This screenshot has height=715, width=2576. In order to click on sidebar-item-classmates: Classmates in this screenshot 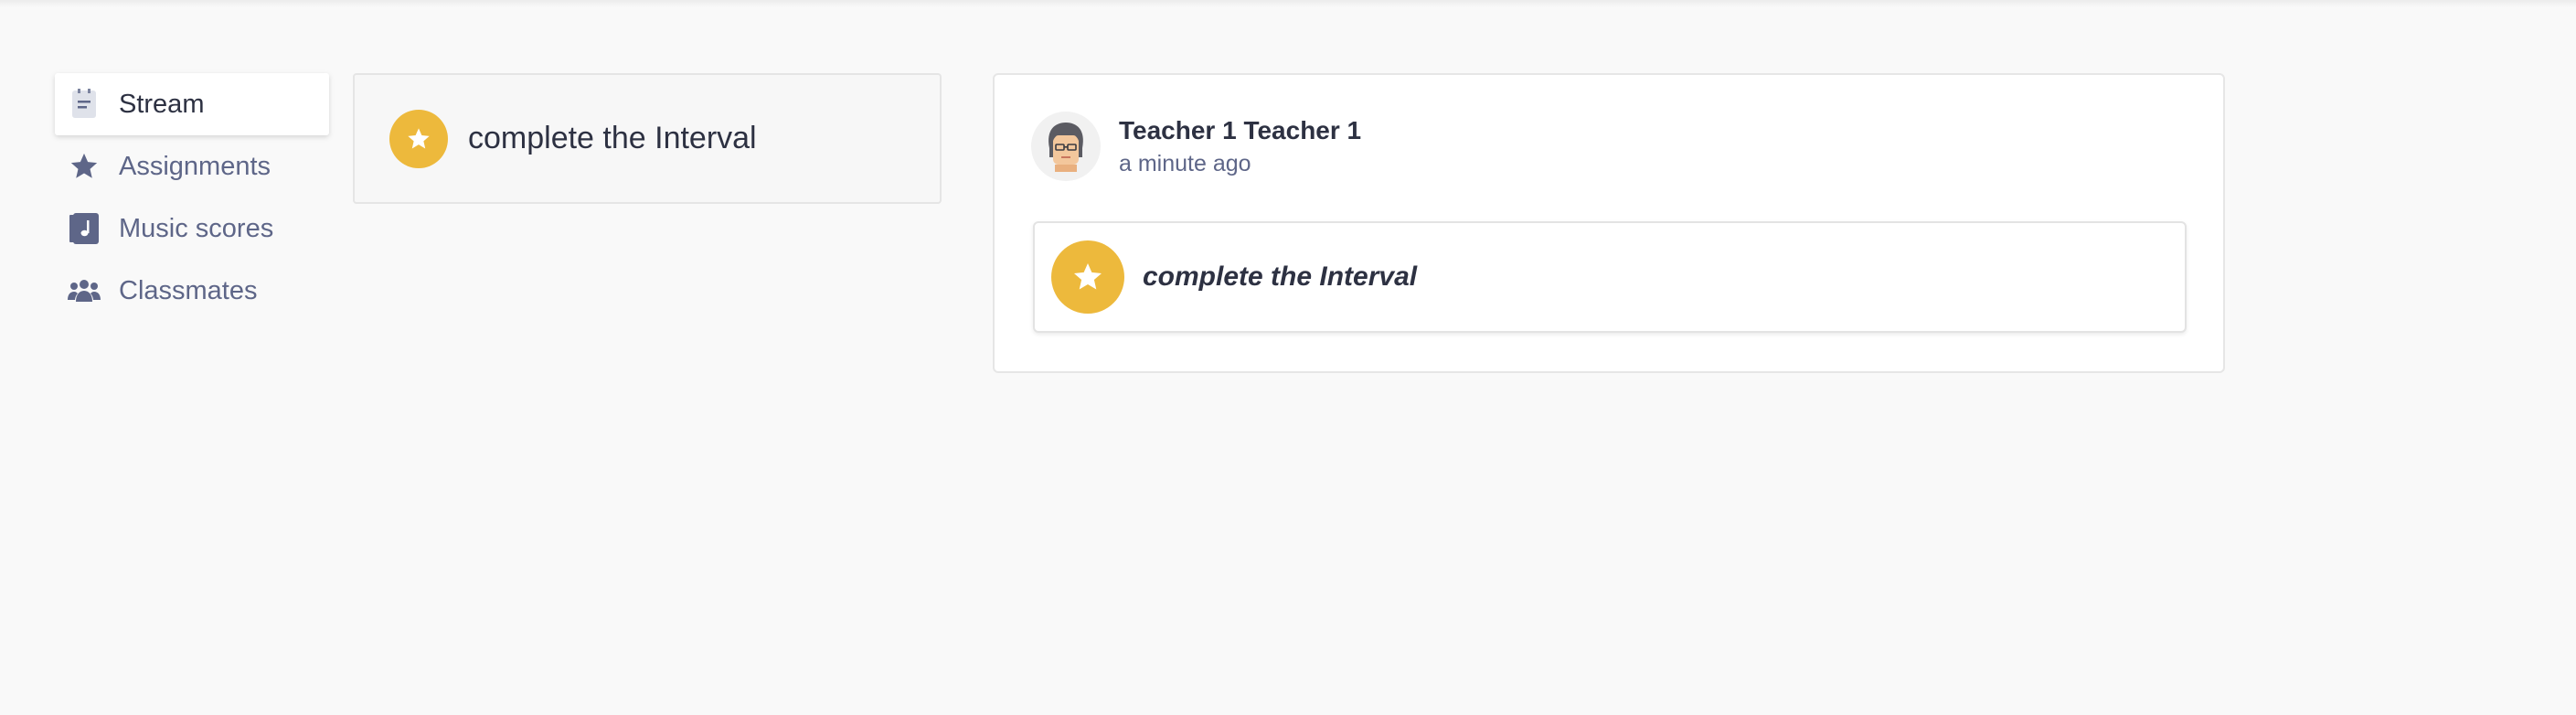, I will do `click(192, 291)`.